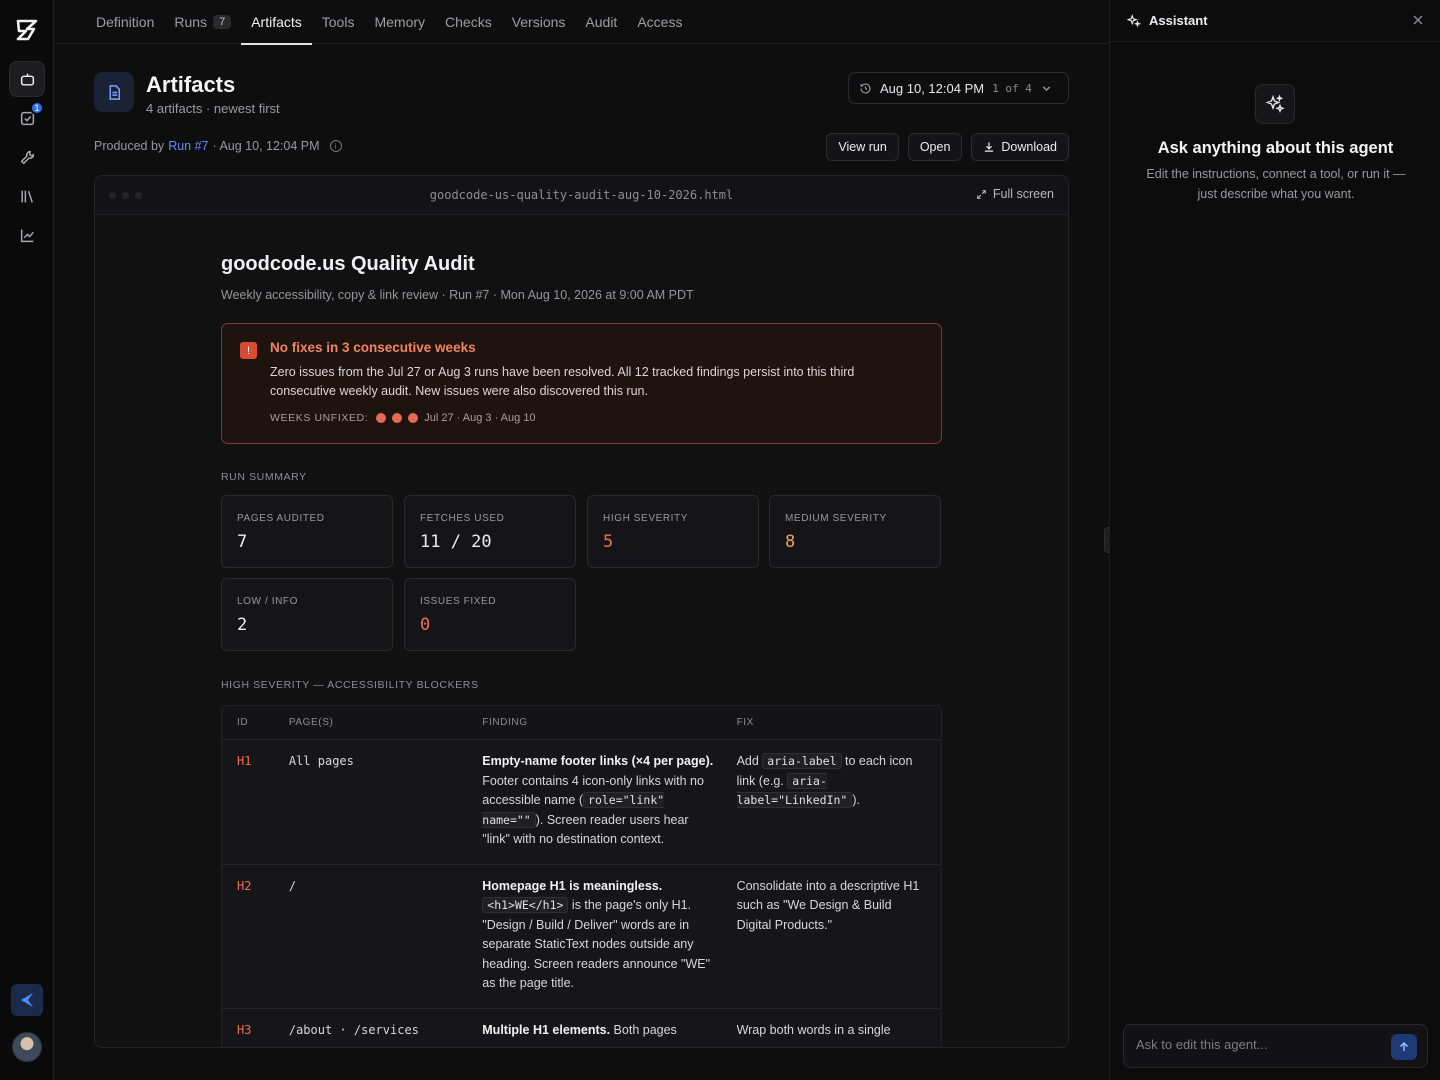  Describe the element at coordinates (601, 22) in the screenshot. I see `tab-audit: Audit` at that location.